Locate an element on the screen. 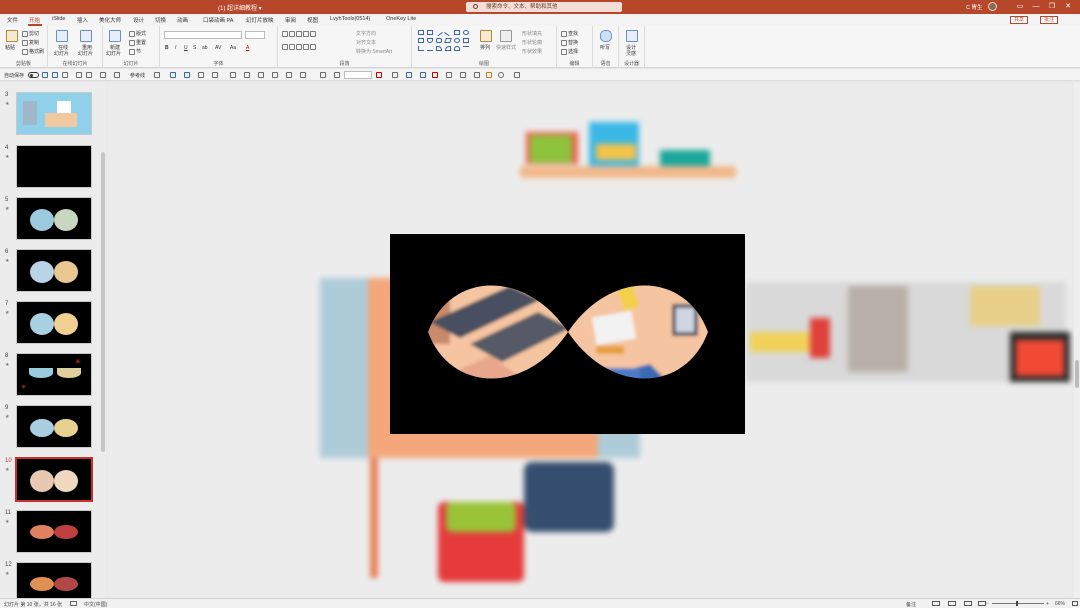 The height and width of the screenshot is (608, 1080). subtract-icon is located at coordinates (289, 75).